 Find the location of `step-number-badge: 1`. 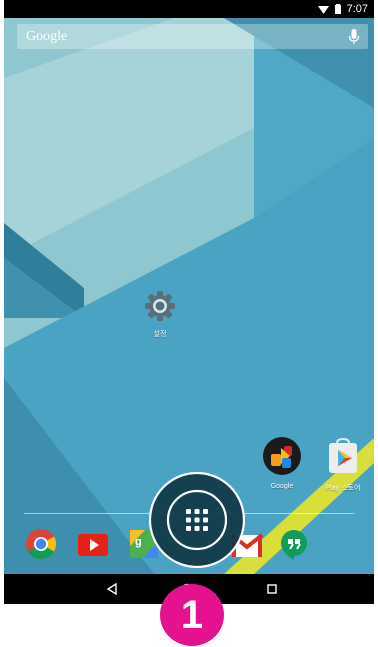

step-number-badge: 1 is located at coordinates (192, 615).